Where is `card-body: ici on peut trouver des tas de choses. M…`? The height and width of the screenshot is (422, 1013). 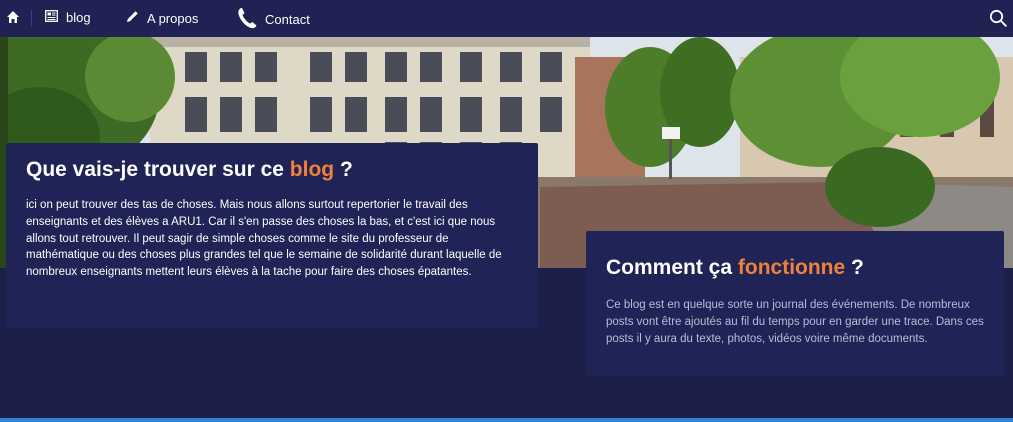
card-body: ici on peut trouver des tas de choses. M… is located at coordinates (264, 238).